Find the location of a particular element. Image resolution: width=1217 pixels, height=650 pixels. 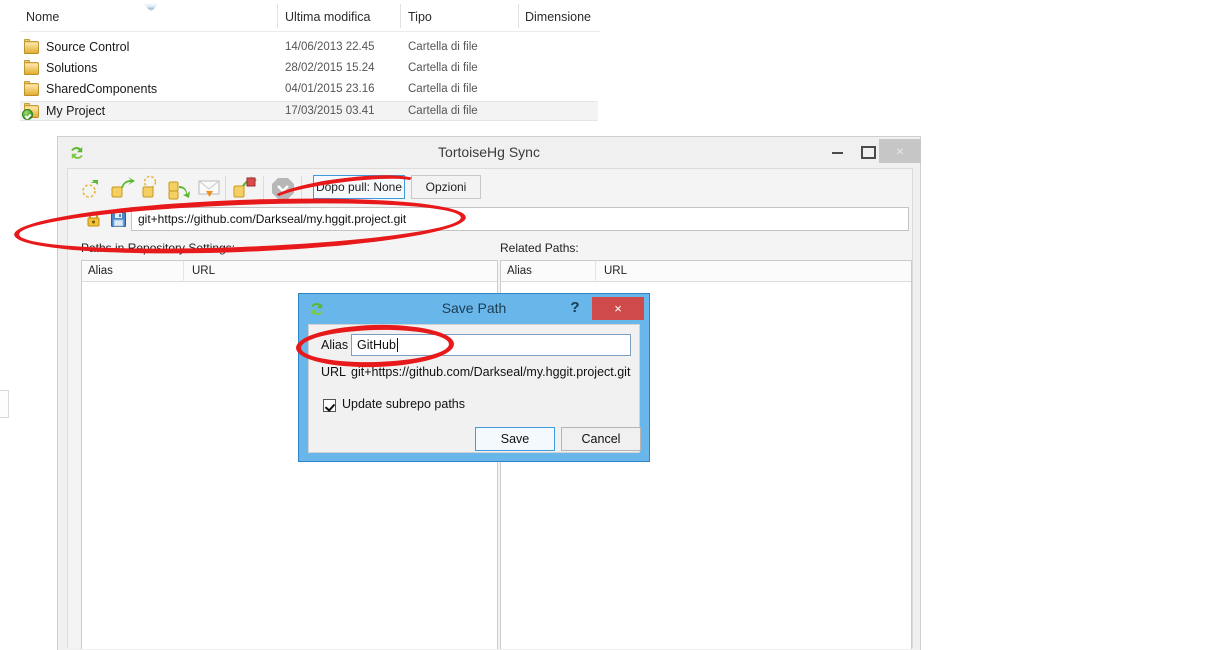

alias-input: GitHub is located at coordinates (491, 345).